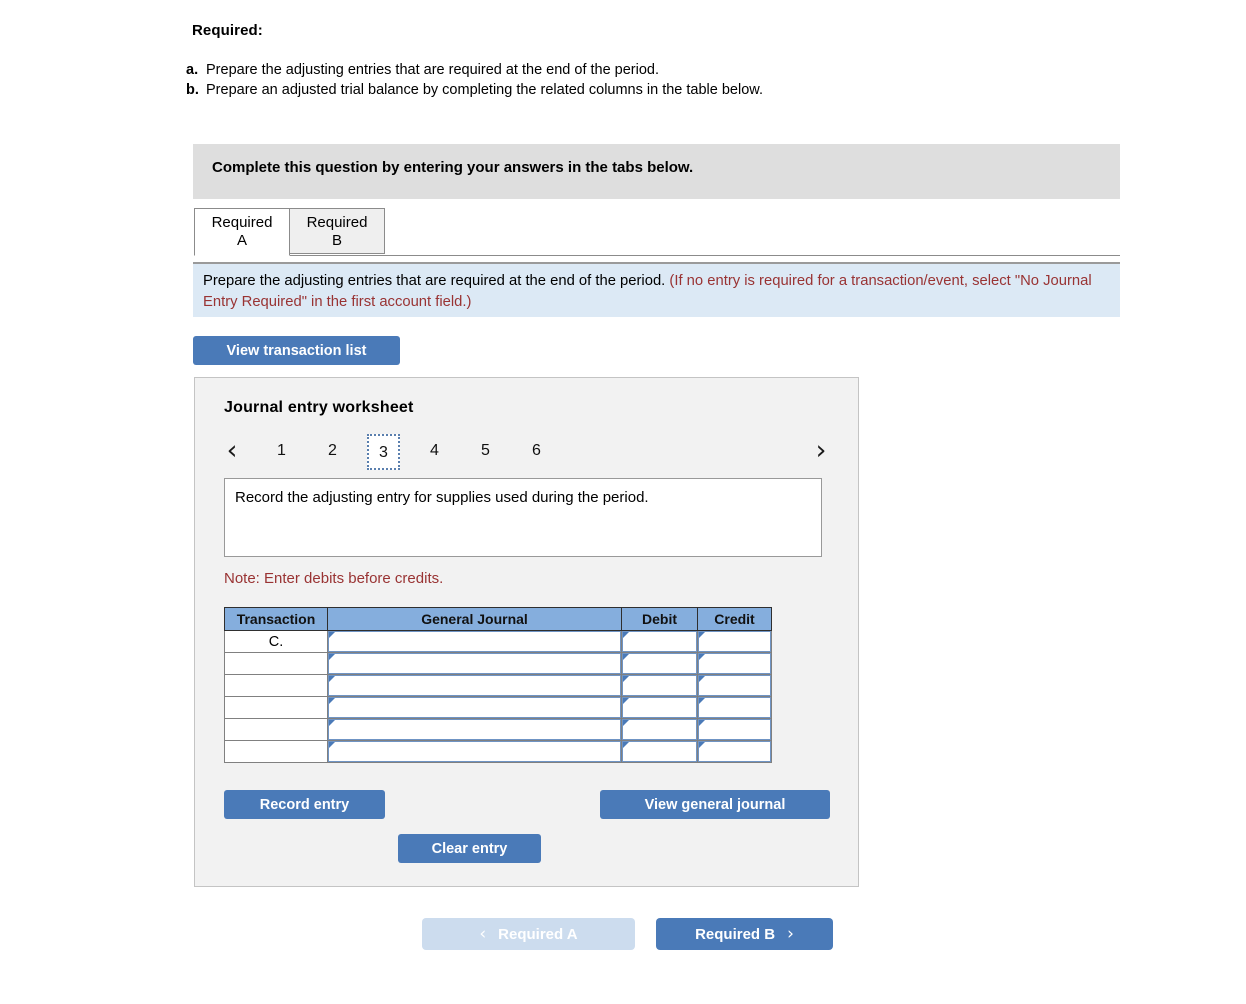 This screenshot has height=1004, width=1246. What do you see at coordinates (715, 804) in the screenshot?
I see `view-general-journal-button: View general journal` at bounding box center [715, 804].